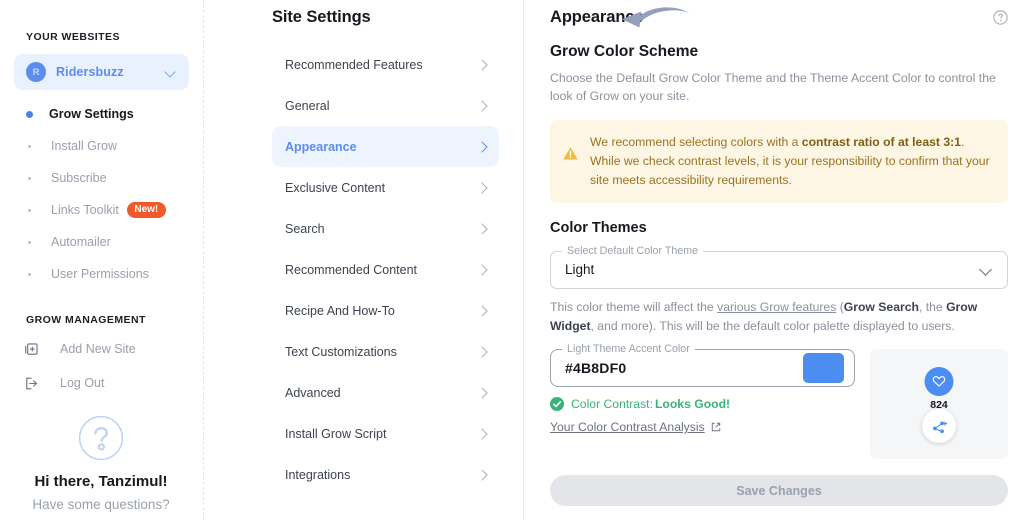 This screenshot has height=520, width=1024. I want to click on accent-color-input: Light Theme Accent Color #4B8DF0, so click(702, 365).